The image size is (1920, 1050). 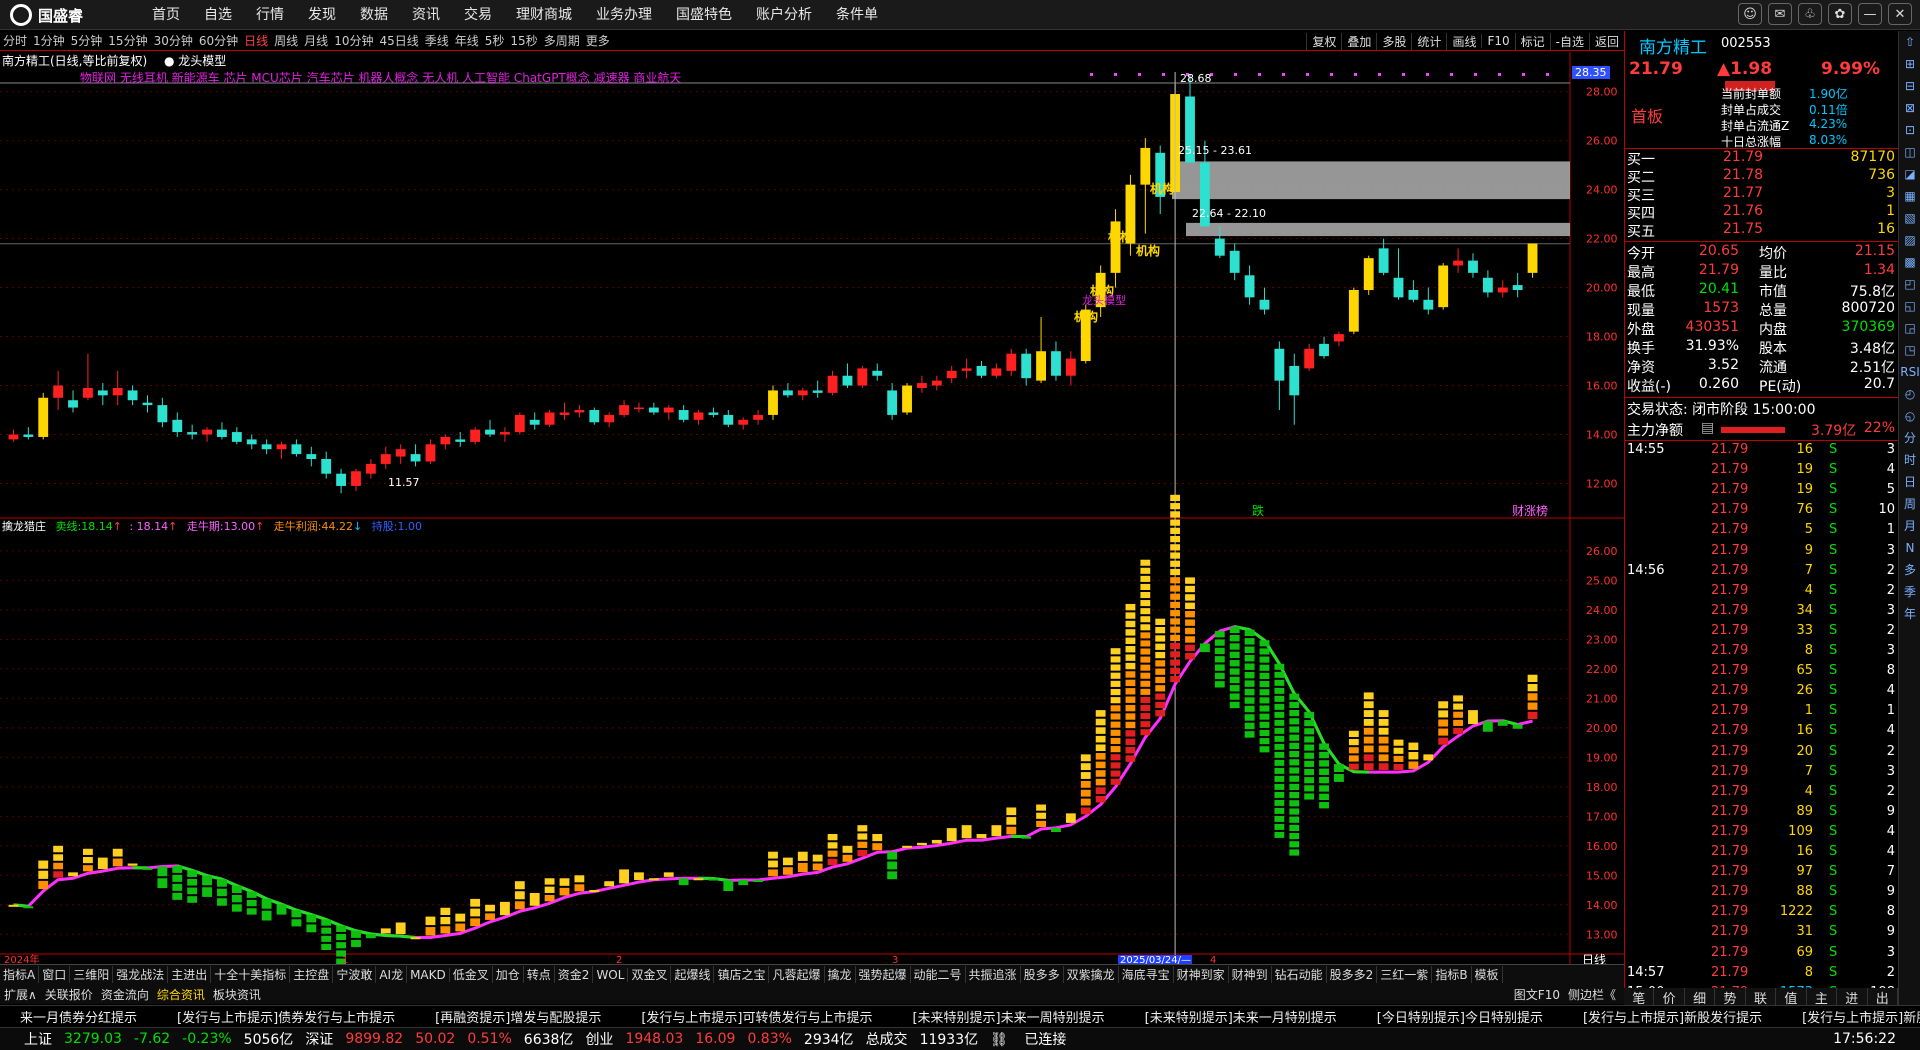 What do you see at coordinates (1909, 460) in the screenshot?
I see `sidebar-icon: 时` at bounding box center [1909, 460].